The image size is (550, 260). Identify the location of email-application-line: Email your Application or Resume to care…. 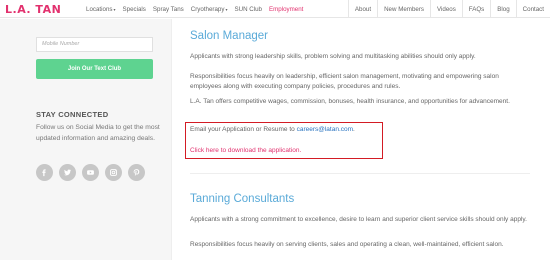
(272, 129).